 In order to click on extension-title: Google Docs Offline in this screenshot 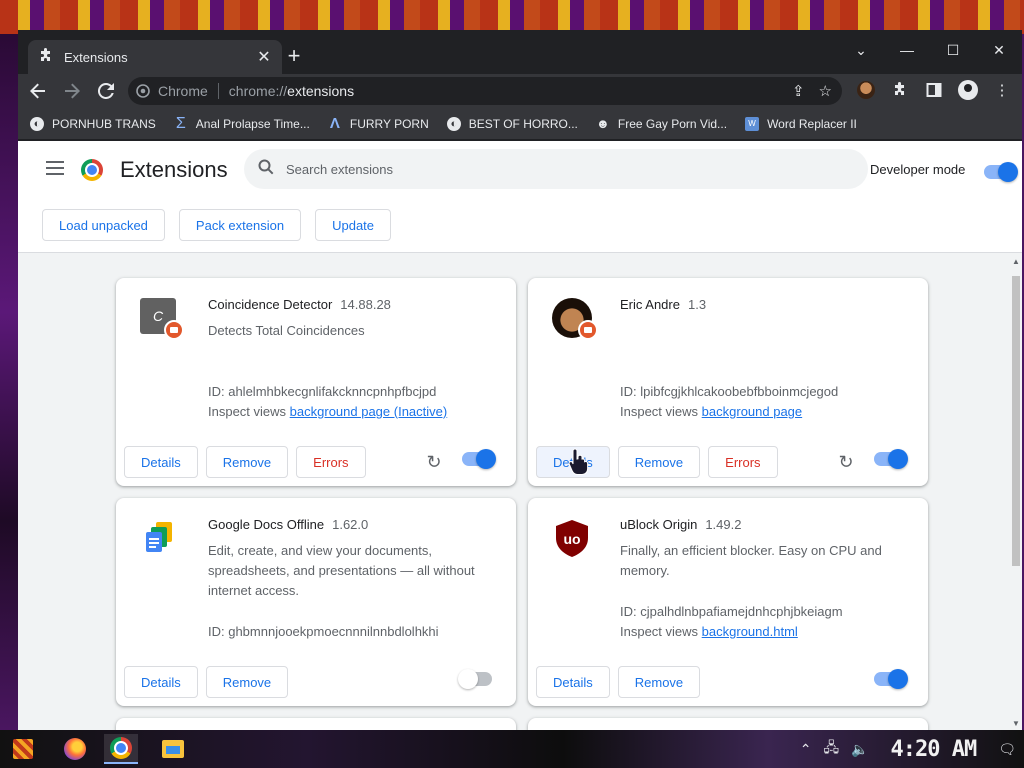, I will do `click(266, 524)`.